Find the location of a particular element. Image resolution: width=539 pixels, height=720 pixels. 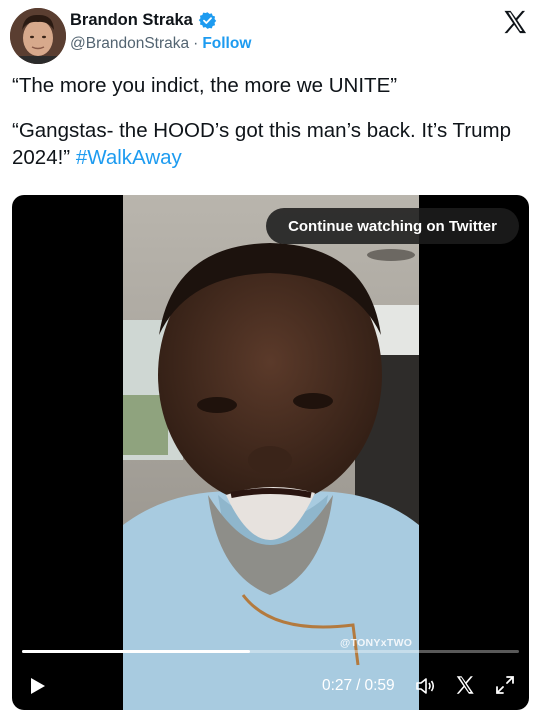

hashtag-link: #WalkAway is located at coordinates (129, 157).